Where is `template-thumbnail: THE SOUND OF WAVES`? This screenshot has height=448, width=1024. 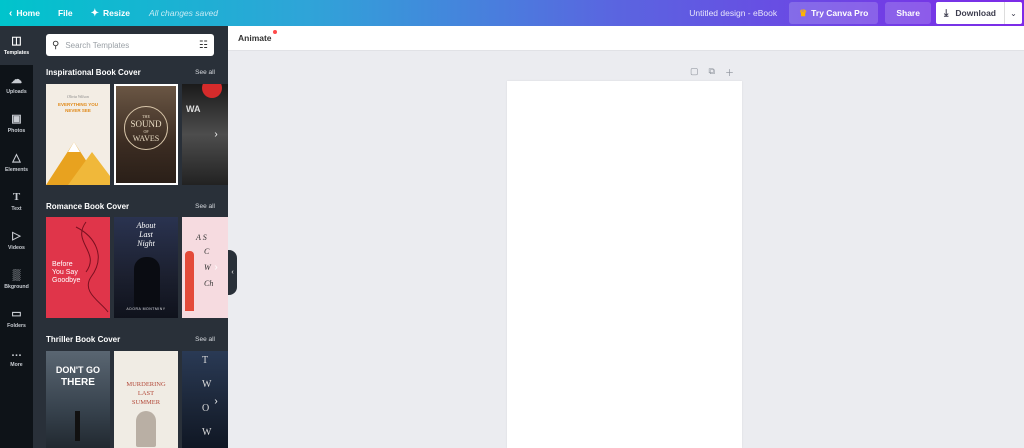
template-thumbnail: THE SOUND OF WAVES is located at coordinates (146, 134).